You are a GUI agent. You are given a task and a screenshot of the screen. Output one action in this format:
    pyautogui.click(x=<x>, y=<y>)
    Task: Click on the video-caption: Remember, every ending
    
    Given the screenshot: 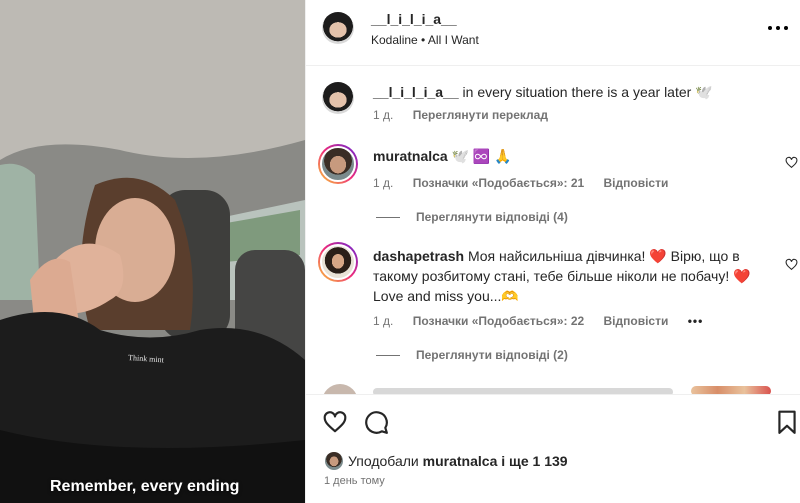 What is the action you would take?
    pyautogui.click(x=145, y=486)
    